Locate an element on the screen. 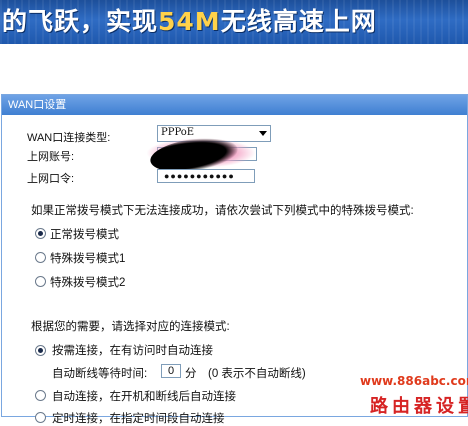 This screenshot has width=468, height=426. connect-mode-hint: 根据您的需要，请选择对应的连接模式: is located at coordinates (130, 327).